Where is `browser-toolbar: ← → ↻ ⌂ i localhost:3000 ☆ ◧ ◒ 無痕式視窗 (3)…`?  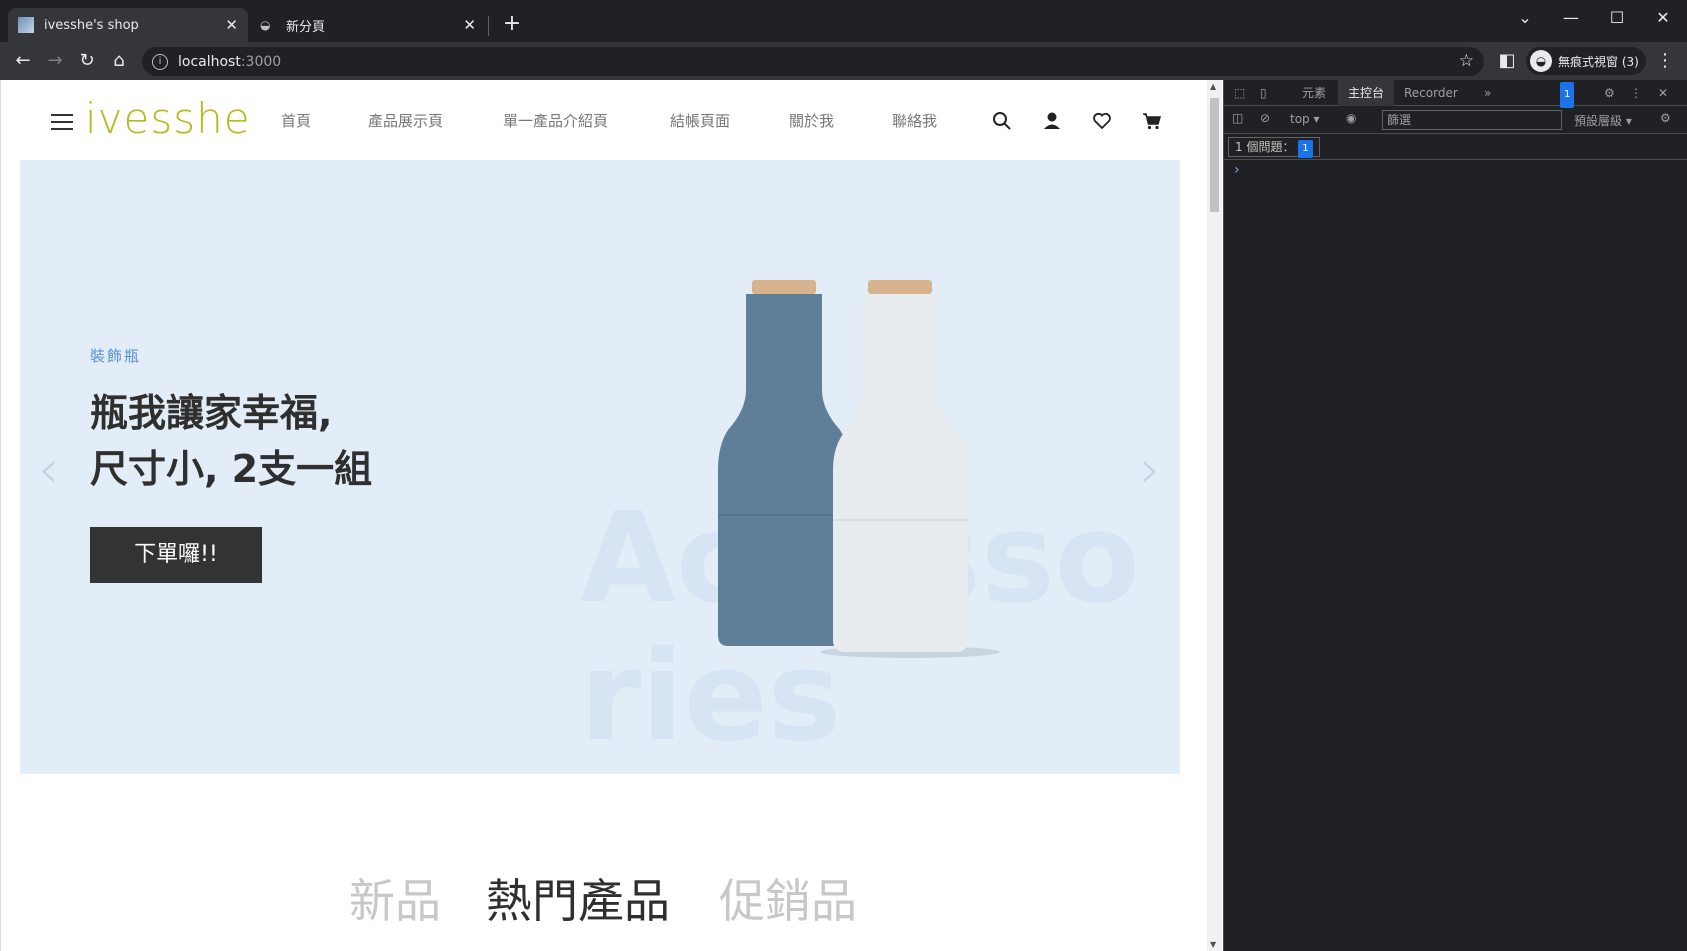
browser-toolbar: ← → ↻ ⌂ i localhost:3000 ☆ ◧ ◒ 無痕式視窗 (3)… is located at coordinates (843, 61).